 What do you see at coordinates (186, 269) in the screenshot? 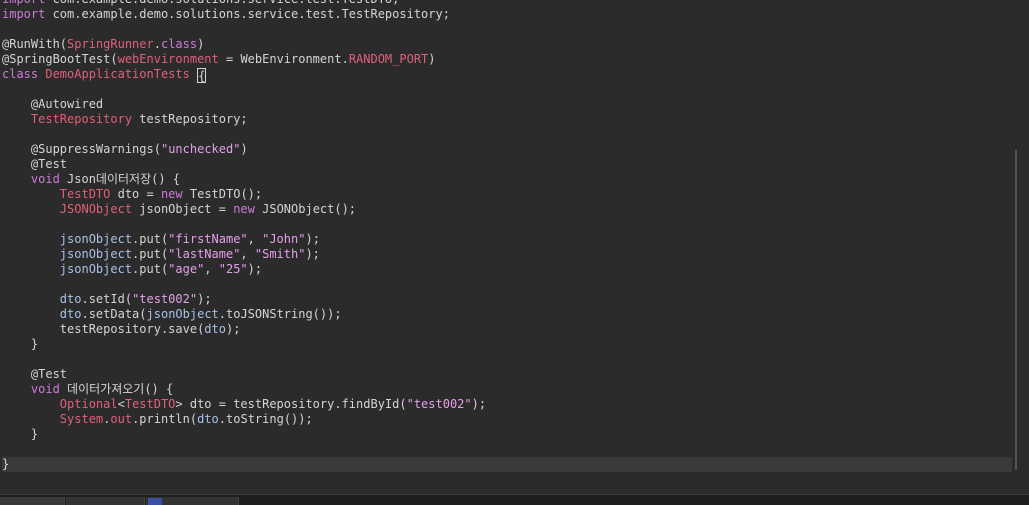
I see `code-token: "age"` at bounding box center [186, 269].